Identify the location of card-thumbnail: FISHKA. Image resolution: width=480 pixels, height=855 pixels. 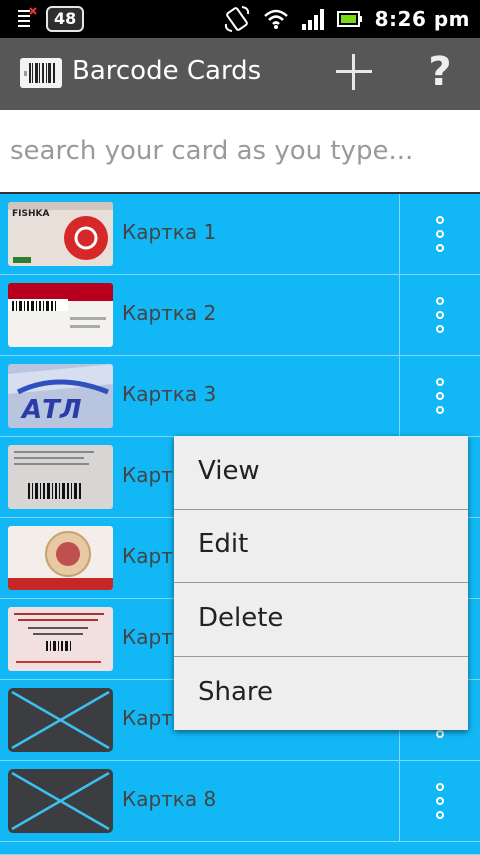
(60, 234).